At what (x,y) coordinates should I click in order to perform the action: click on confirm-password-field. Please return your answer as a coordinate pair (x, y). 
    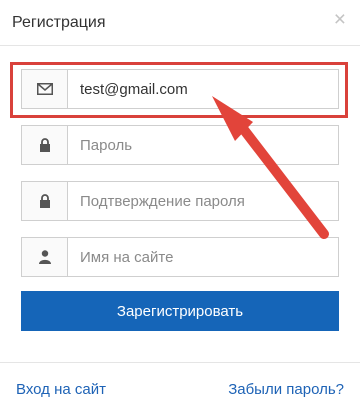
    Looking at the image, I should click on (180, 201).